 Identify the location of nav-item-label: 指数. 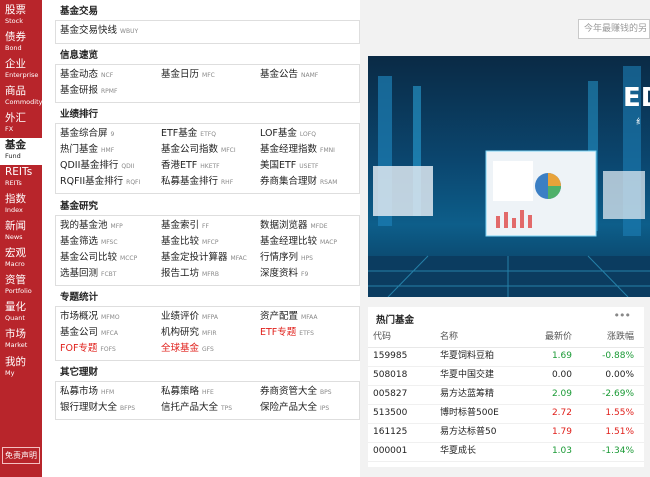
(15, 199).